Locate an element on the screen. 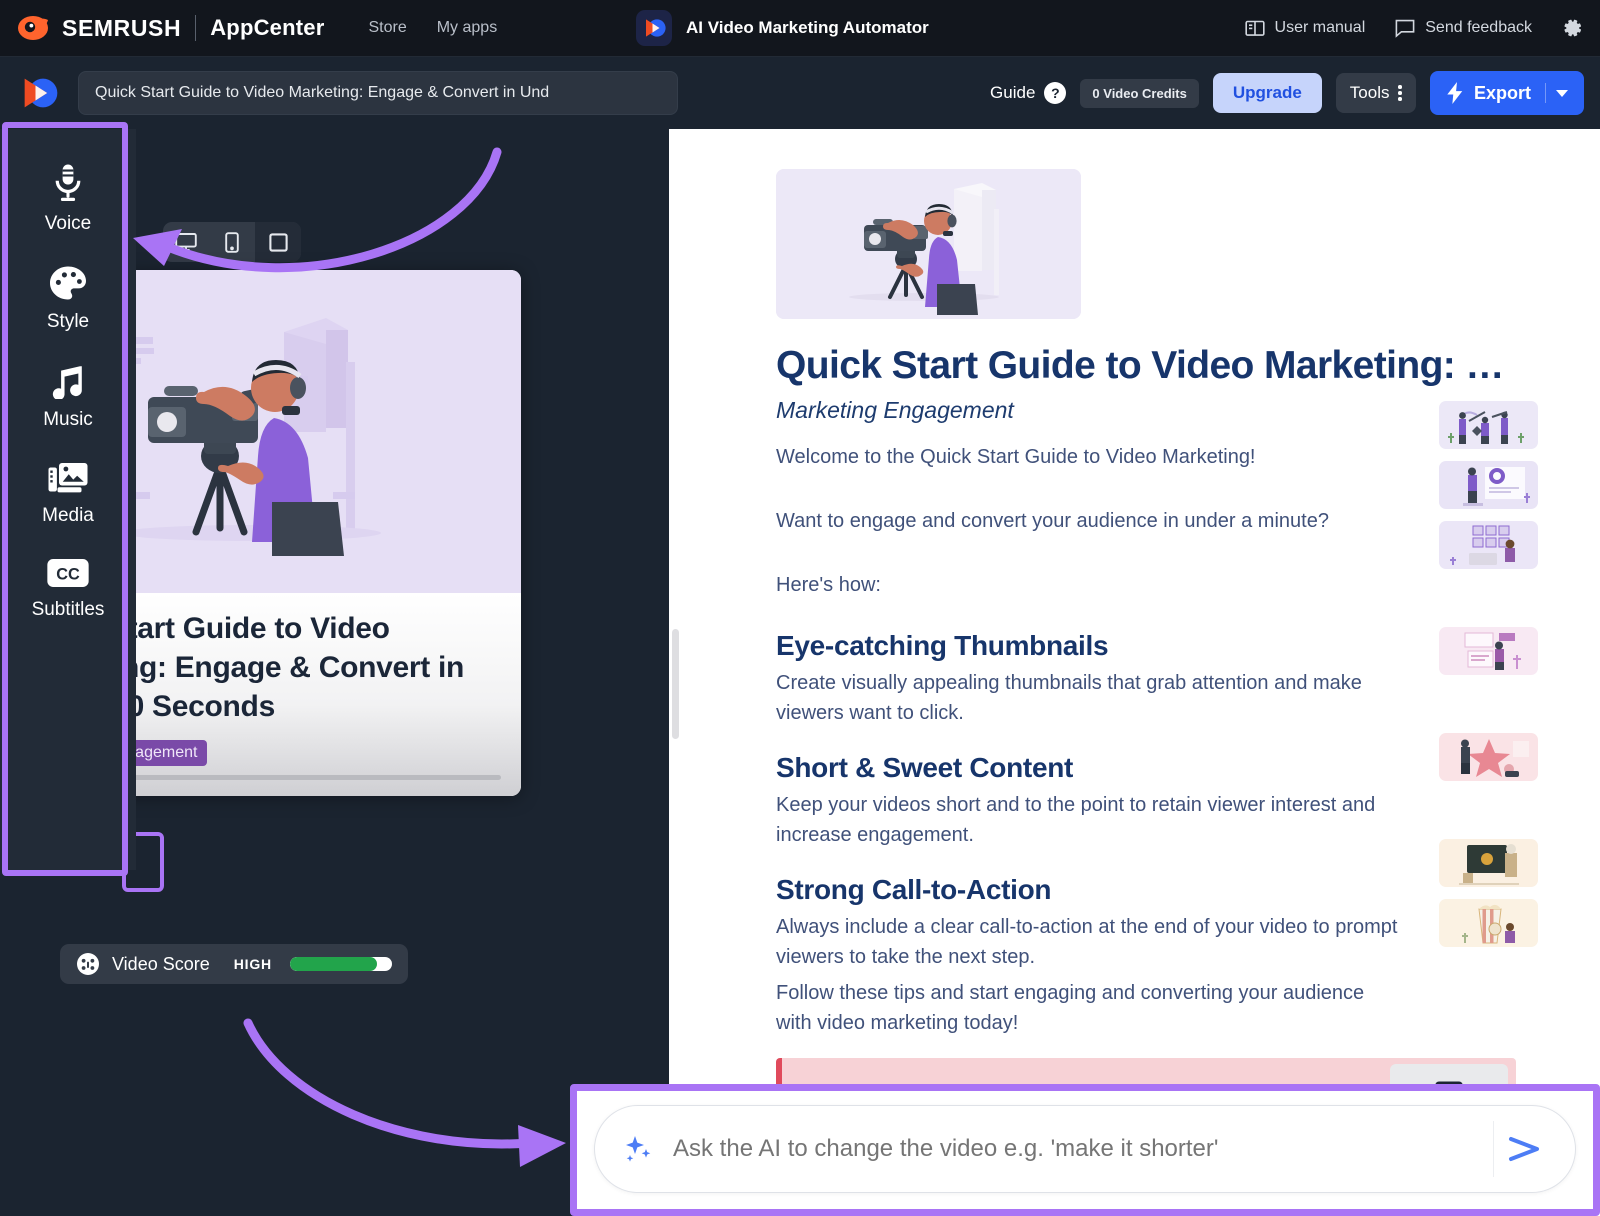  ai-prompt-input is located at coordinates (1083, 1149).